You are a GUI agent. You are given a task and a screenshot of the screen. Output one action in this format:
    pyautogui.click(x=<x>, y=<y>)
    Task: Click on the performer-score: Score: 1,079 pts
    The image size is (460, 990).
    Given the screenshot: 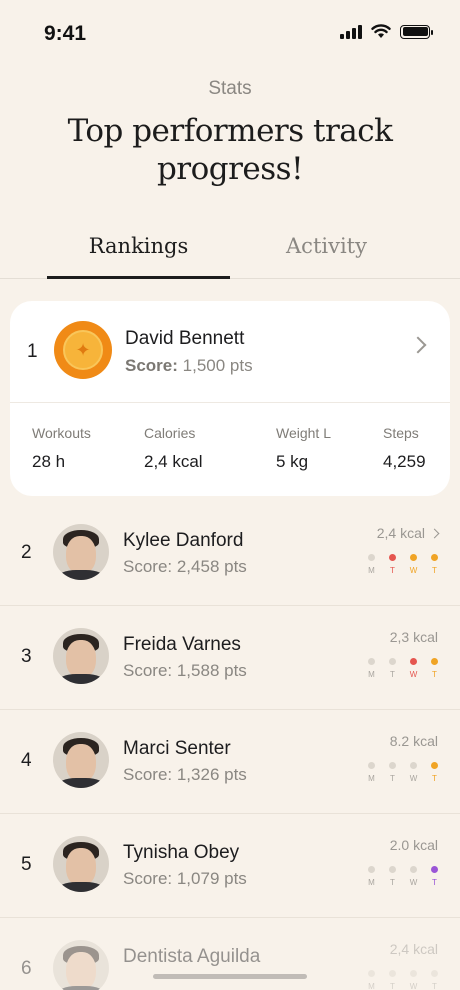 What is the action you would take?
    pyautogui.click(x=185, y=878)
    